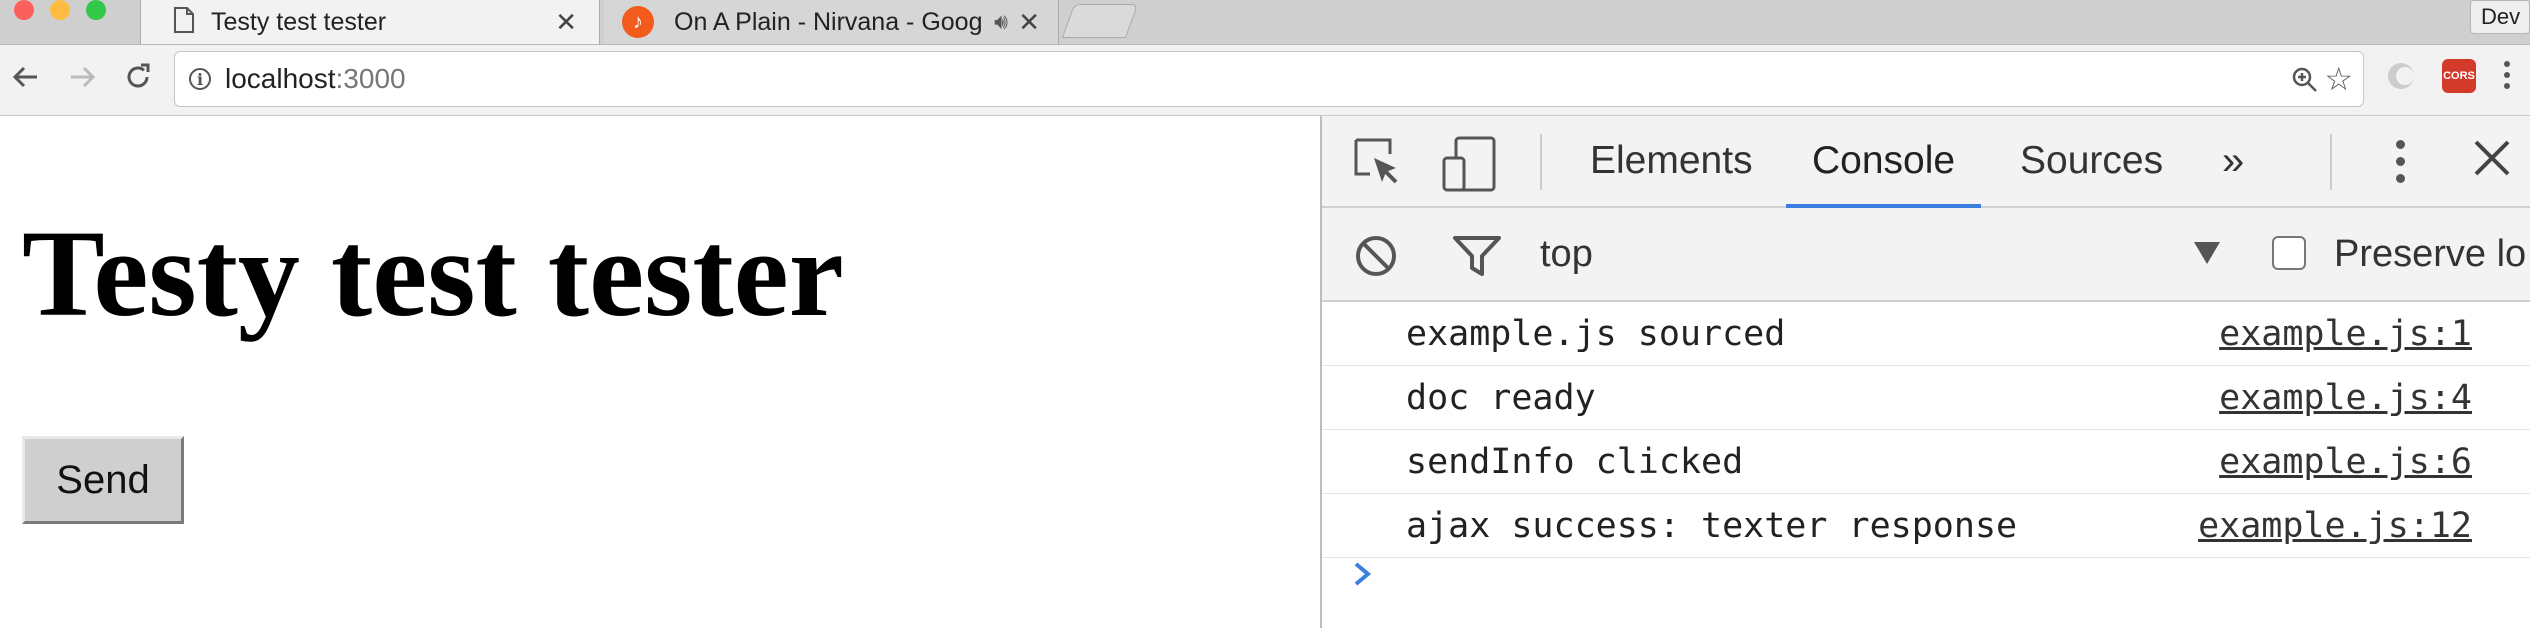 This screenshot has width=2530, height=628. What do you see at coordinates (828, 21) in the screenshot?
I see `tab-title: On A Plain - Nirvana - Goog` at bounding box center [828, 21].